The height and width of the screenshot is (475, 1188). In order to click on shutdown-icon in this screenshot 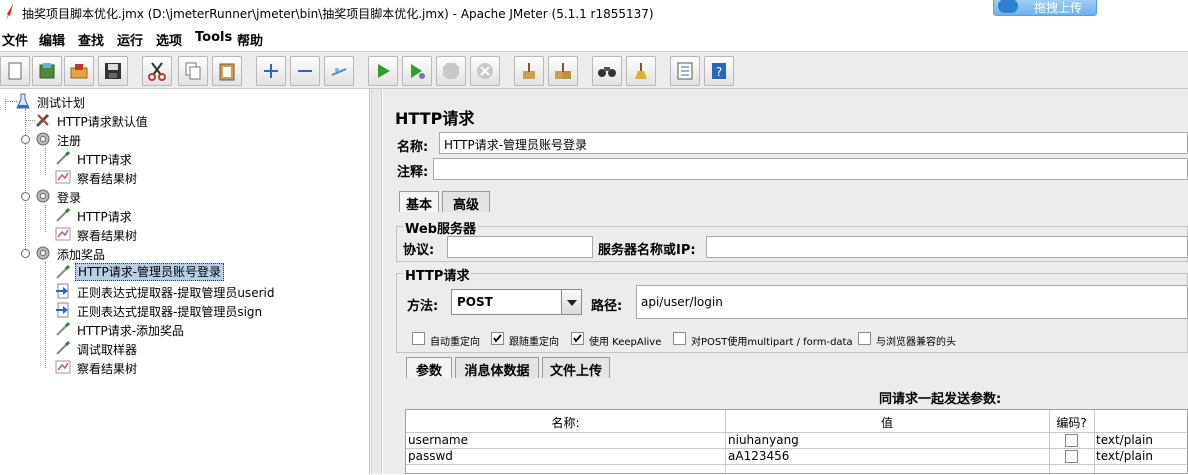, I will do `click(485, 71)`.